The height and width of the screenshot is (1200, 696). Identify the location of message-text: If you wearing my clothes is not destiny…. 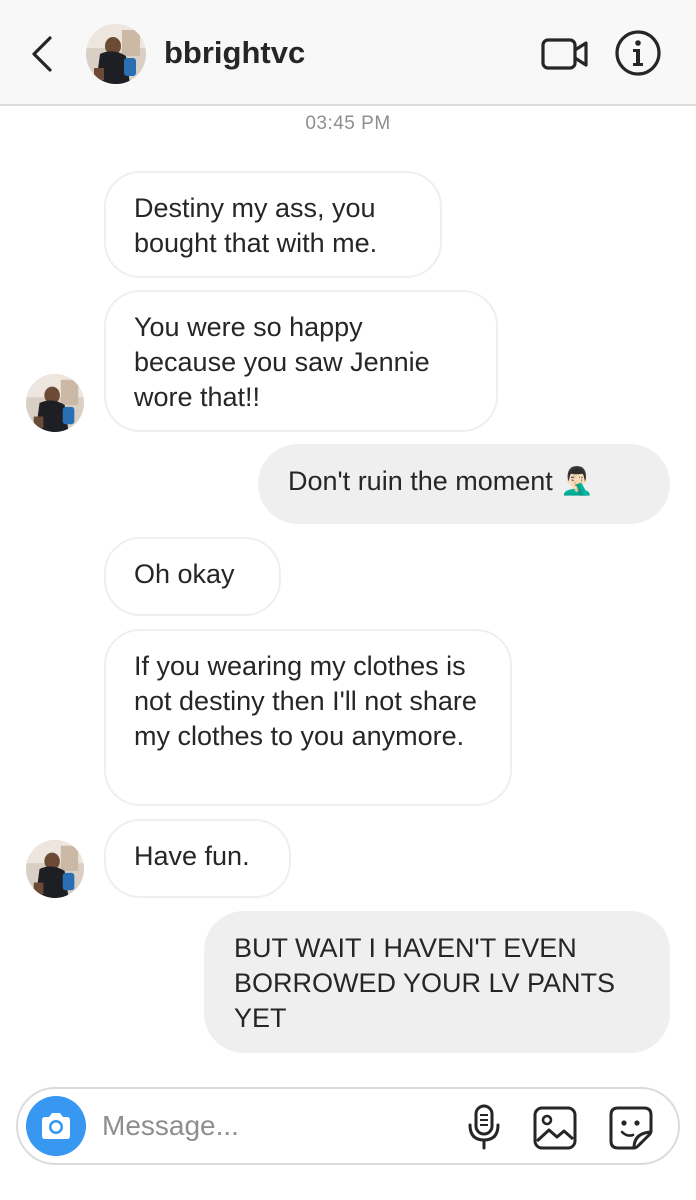
(305, 701).